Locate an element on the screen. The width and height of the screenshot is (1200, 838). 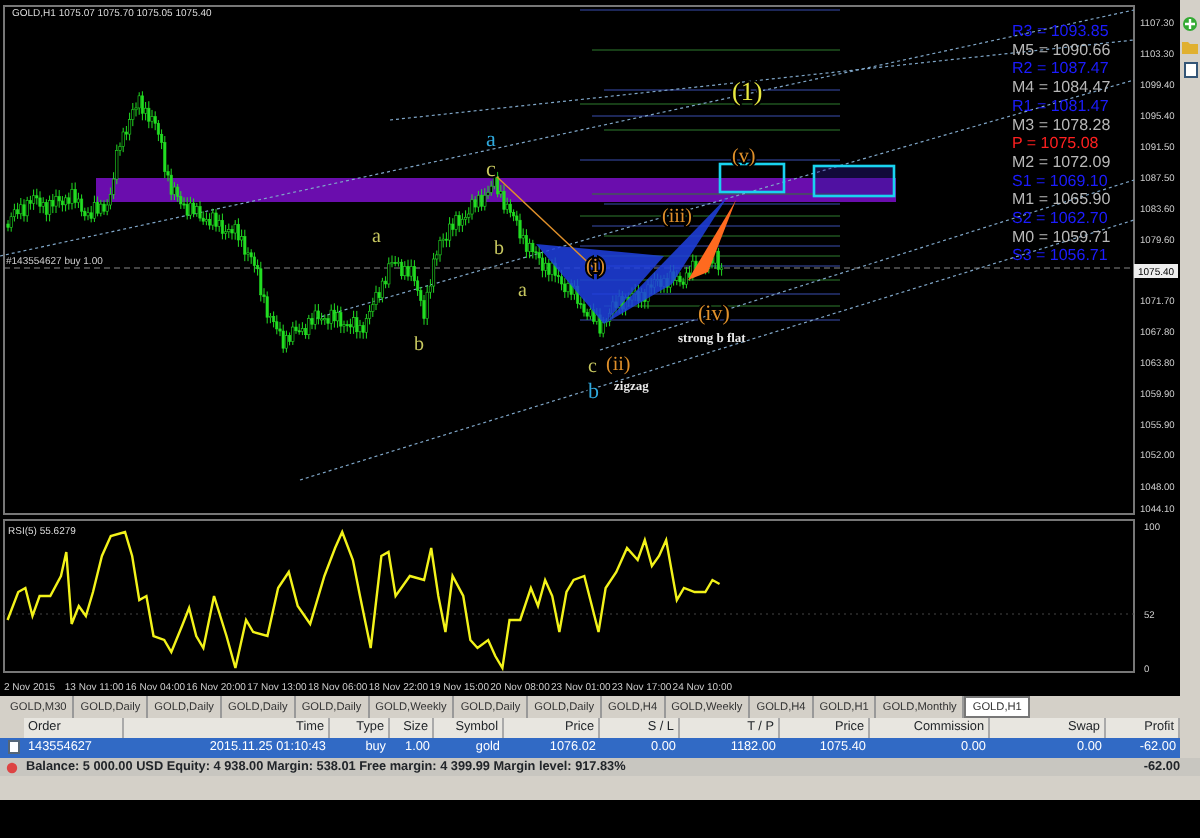
wave-label: (i) is located at coordinates (595, 267).